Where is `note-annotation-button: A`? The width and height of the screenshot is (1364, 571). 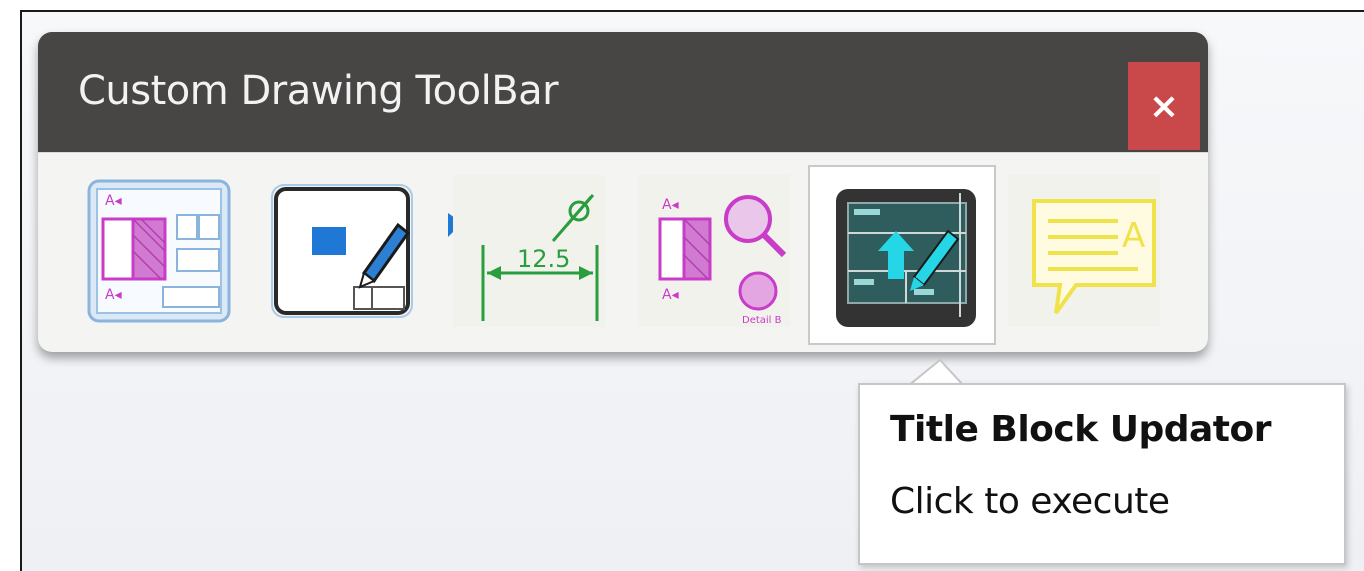 note-annotation-button: A is located at coordinates (1084, 251).